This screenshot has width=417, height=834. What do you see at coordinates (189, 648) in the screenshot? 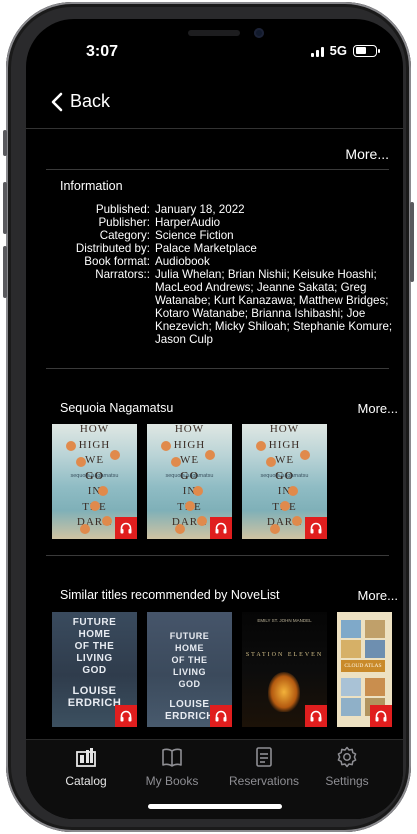
I see `cover-title-line: HOME` at bounding box center [189, 648].